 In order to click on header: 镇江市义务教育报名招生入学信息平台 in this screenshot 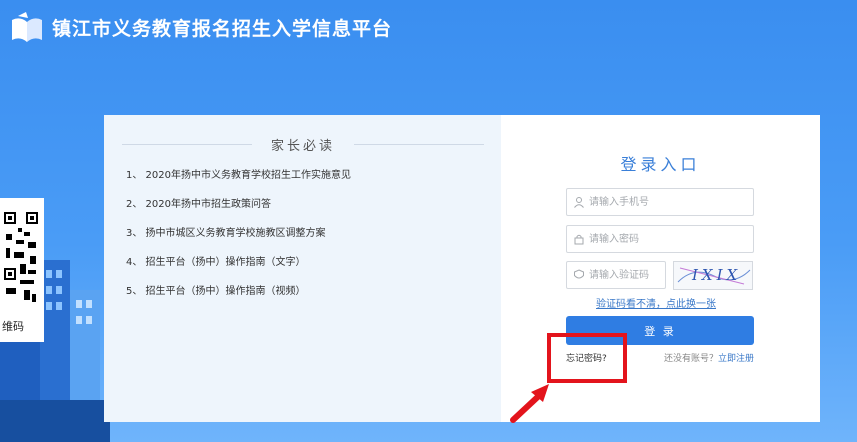, I will do `click(428, 30)`.